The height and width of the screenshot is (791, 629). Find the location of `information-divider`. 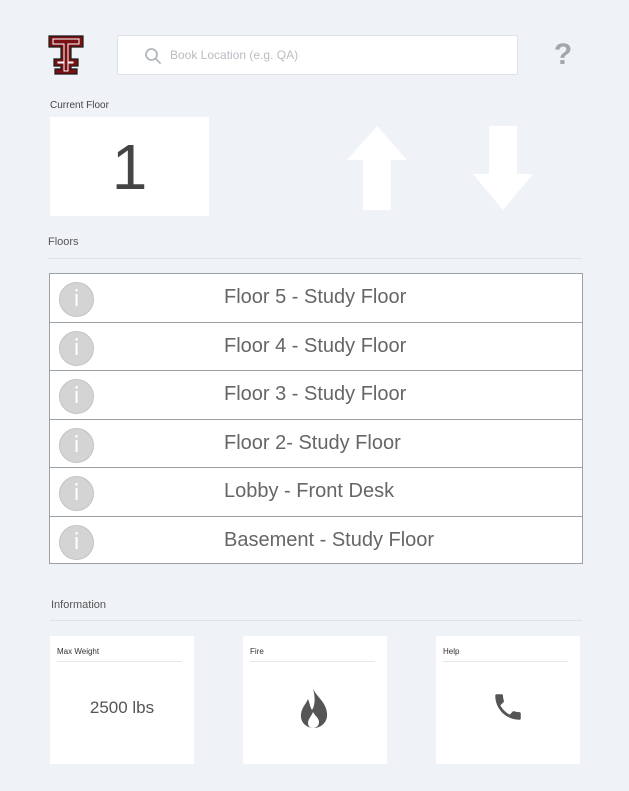

information-divider is located at coordinates (316, 620).